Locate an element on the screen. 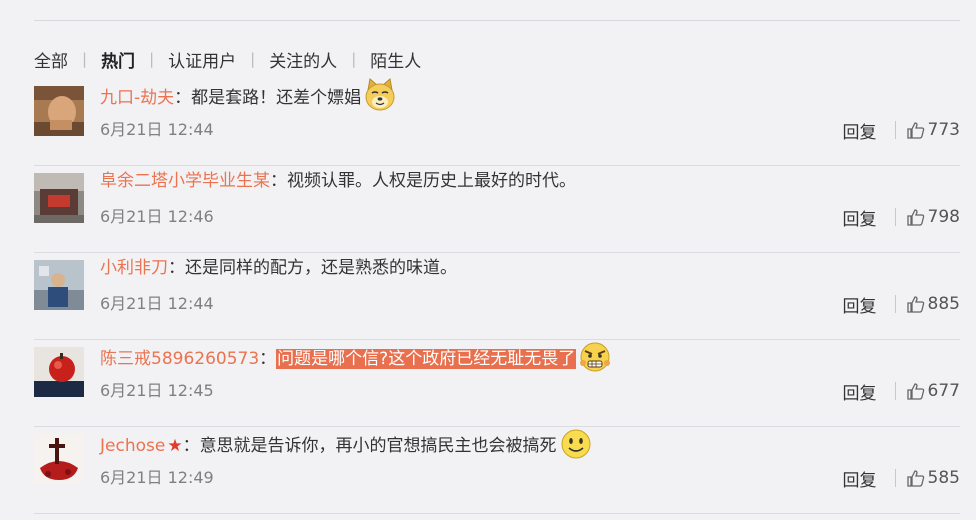 The image size is (976, 520). star-icon: ★ is located at coordinates (174, 446).